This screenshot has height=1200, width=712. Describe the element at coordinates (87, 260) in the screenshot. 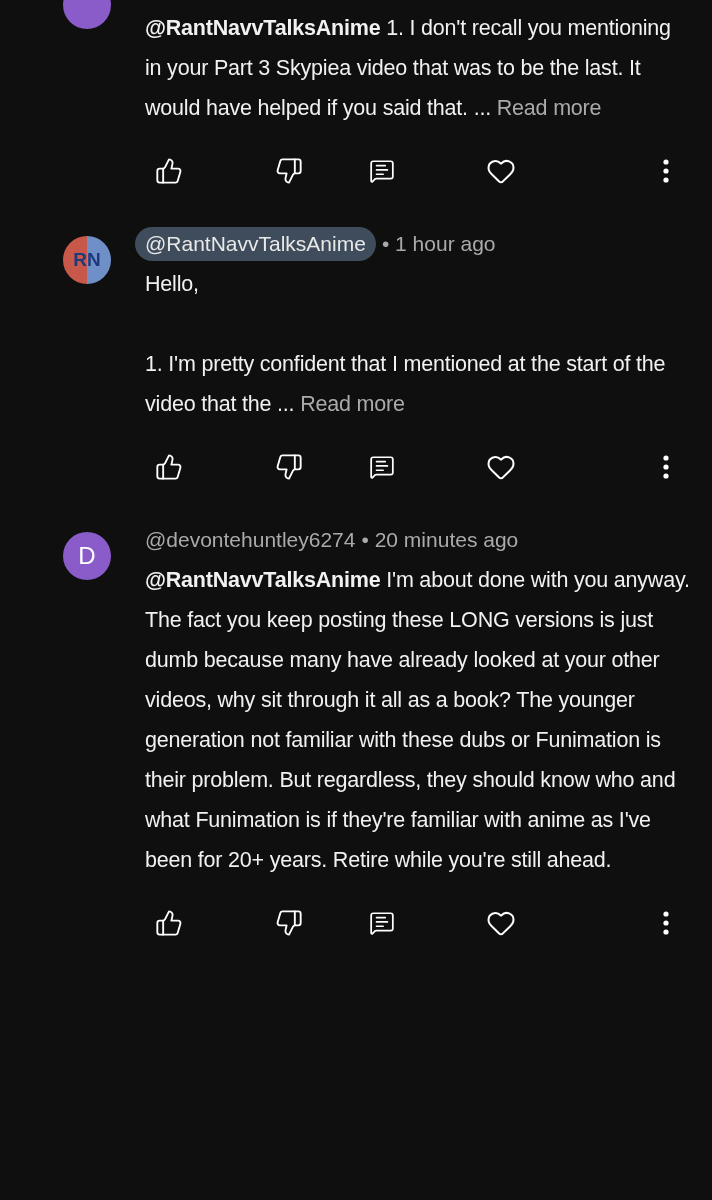

I see `avatar: RN` at that location.